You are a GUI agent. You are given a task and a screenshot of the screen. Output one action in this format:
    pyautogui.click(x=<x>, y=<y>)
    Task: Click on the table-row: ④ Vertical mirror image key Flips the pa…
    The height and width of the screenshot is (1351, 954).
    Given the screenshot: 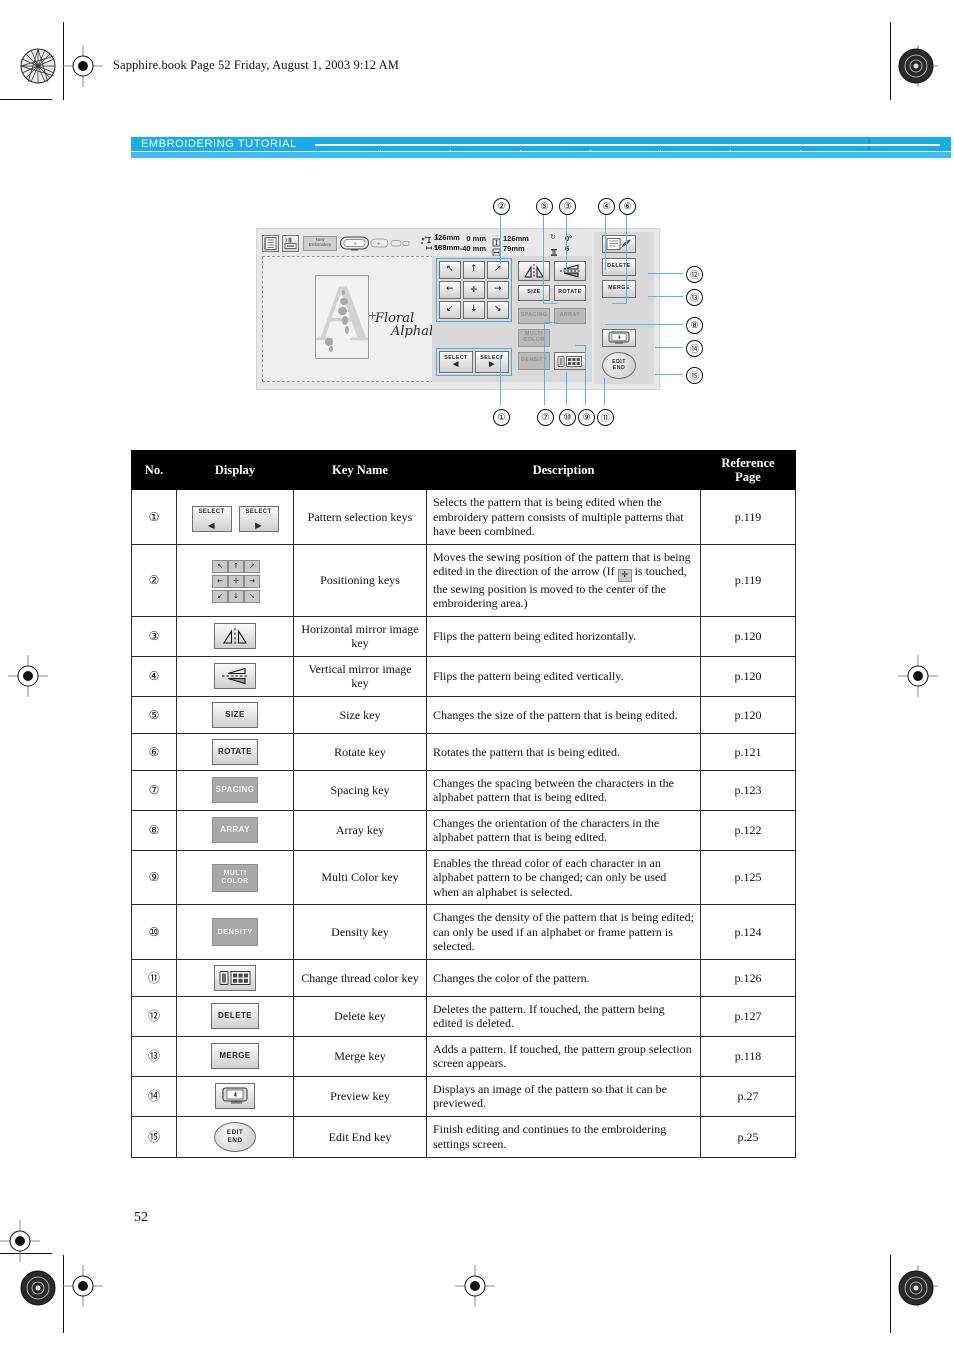 What is the action you would take?
    pyautogui.click(x=463, y=676)
    